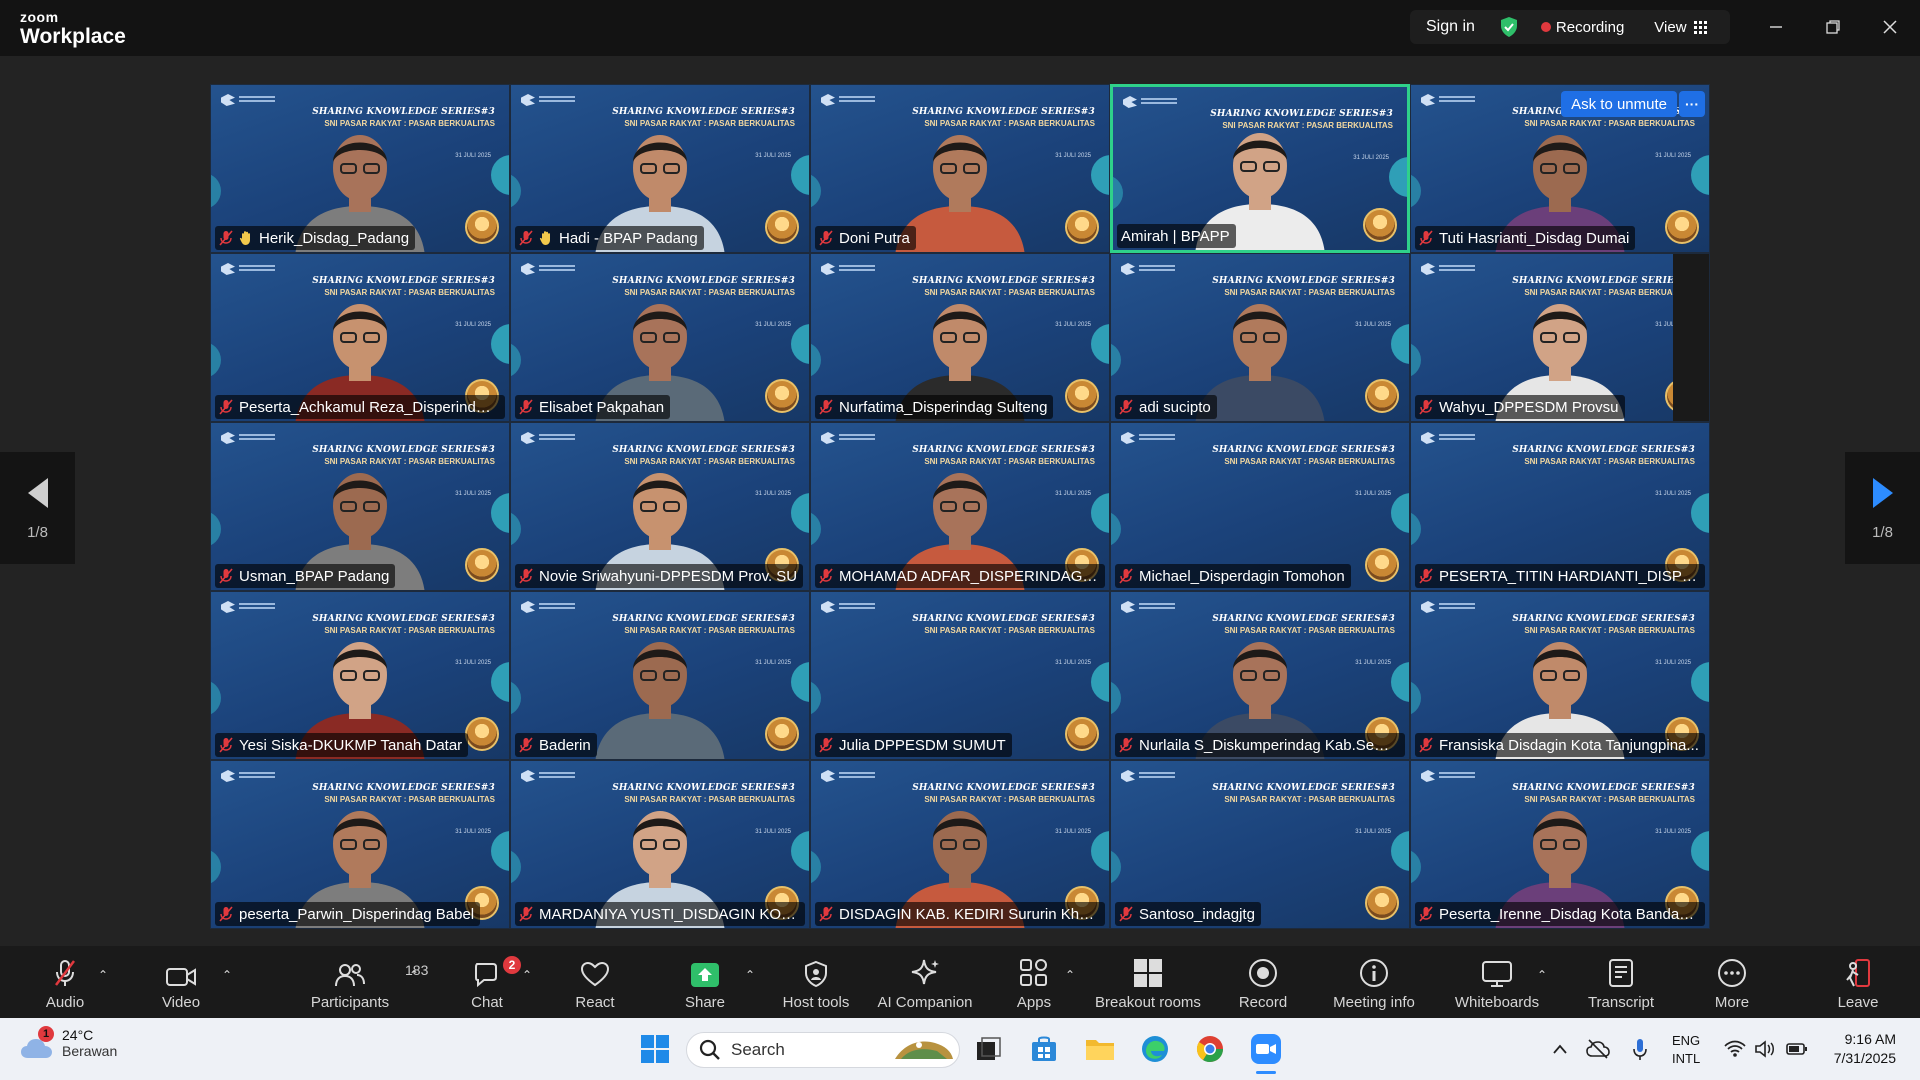 The image size is (1920, 1080). What do you see at coordinates (1673, 325) in the screenshot?
I see `banner-date: 31 JULI 2025` at bounding box center [1673, 325].